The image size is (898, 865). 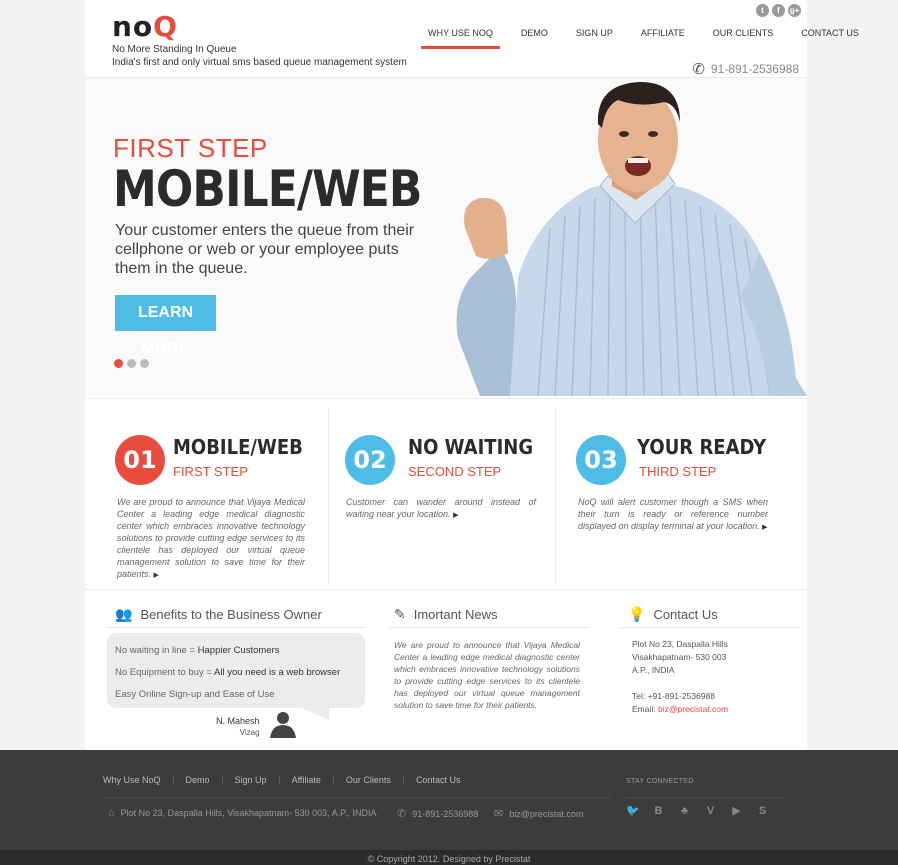 What do you see at coordinates (705, 797) in the screenshot?
I see `stay-connected-divider` at bounding box center [705, 797].